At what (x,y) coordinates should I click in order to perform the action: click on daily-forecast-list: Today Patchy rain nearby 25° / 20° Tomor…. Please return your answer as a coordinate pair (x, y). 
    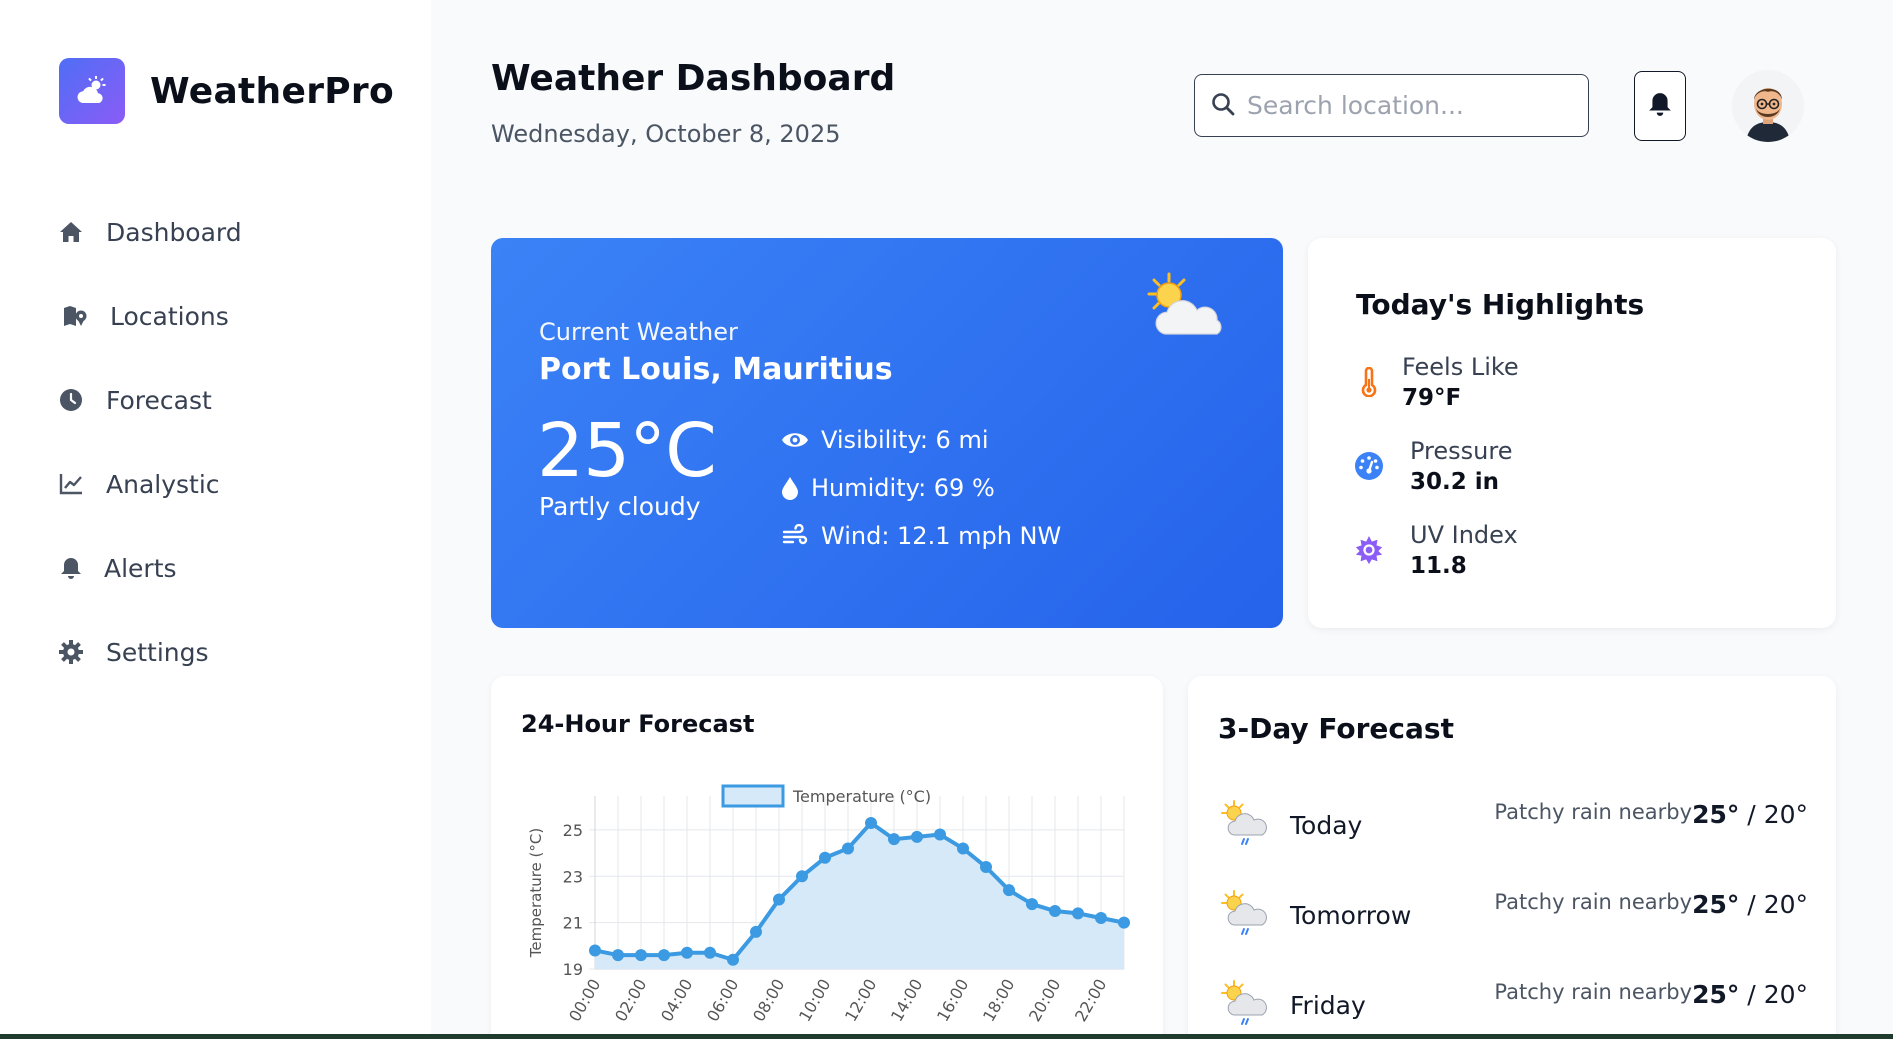
    Looking at the image, I should click on (1513, 909).